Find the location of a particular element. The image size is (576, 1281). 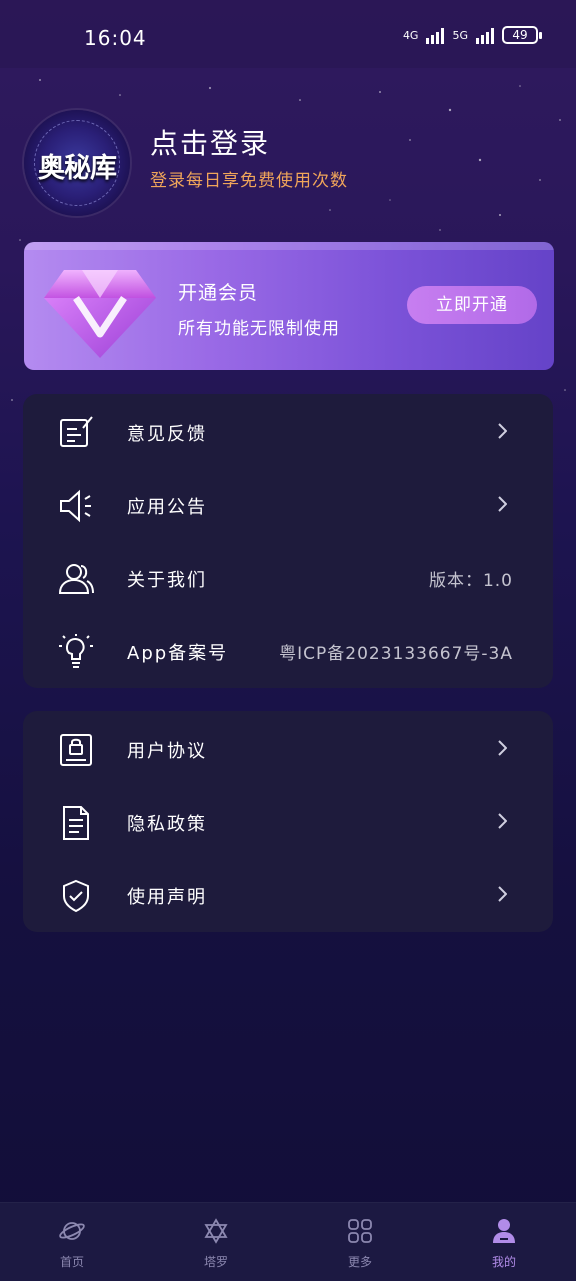

nav-tab-mine: 我的 is located at coordinates (504, 1242).